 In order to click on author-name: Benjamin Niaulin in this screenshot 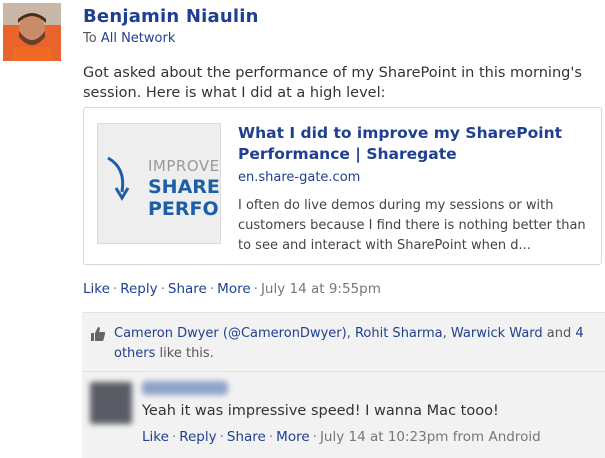, I will do `click(171, 16)`.